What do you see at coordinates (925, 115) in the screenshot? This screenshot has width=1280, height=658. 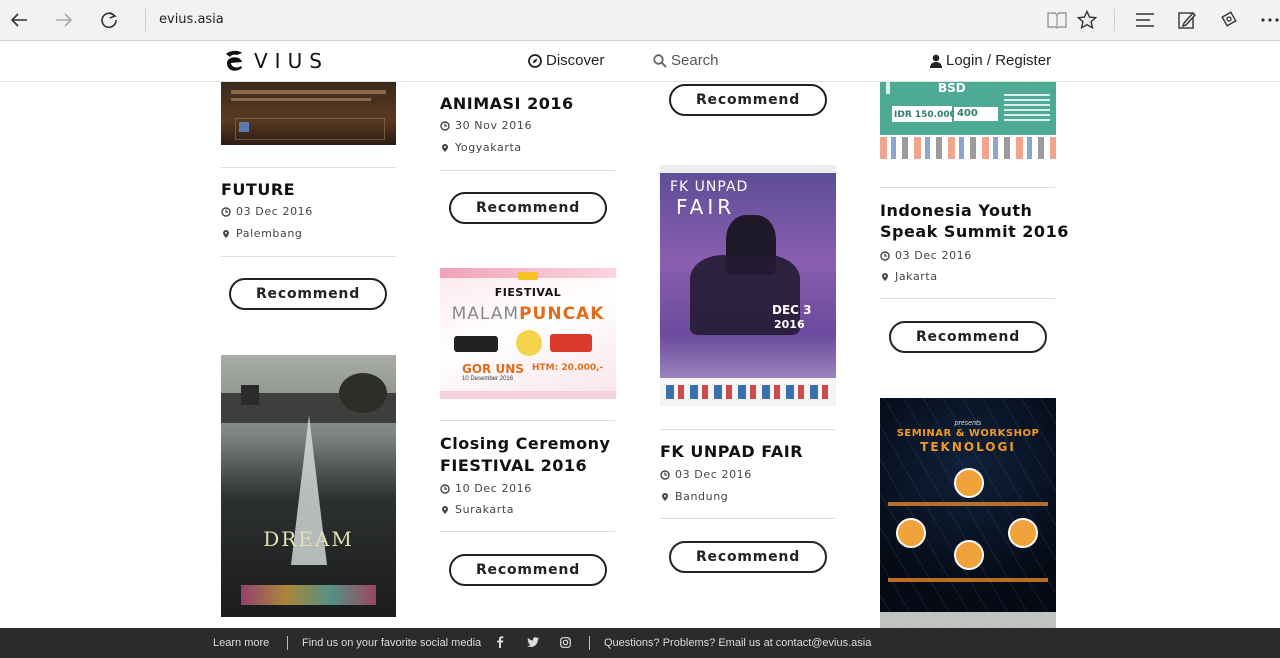 I see `poster-youth-price: IDR 150.000` at bounding box center [925, 115].